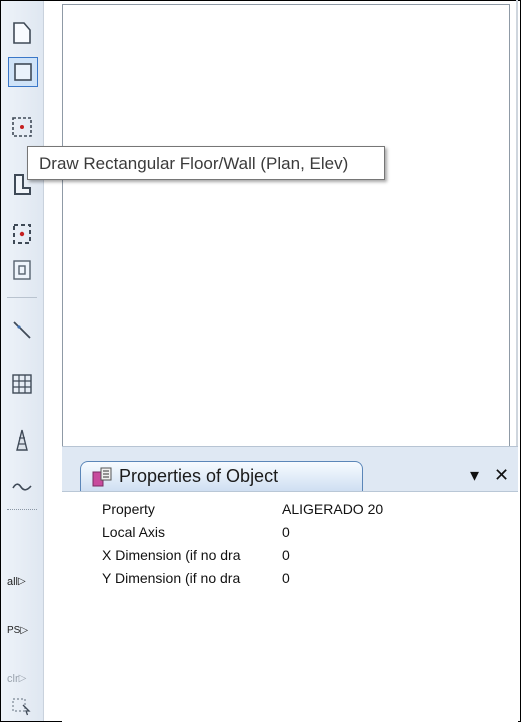 This screenshot has width=521, height=722. What do you see at coordinates (206, 163) in the screenshot?
I see `tooltip: Draw Rectangular Floor/Wall (Plan, Elev)` at bounding box center [206, 163].